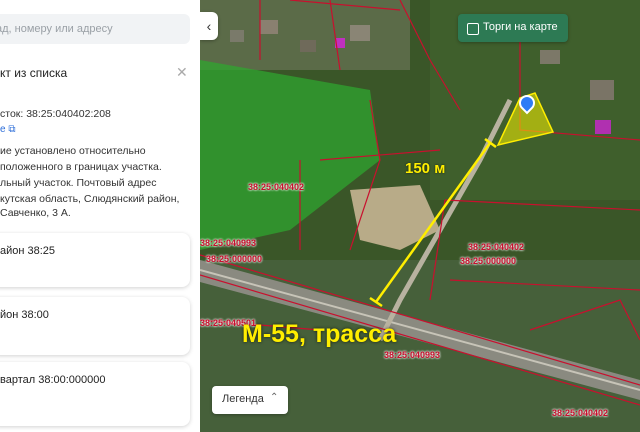 This screenshot has width=640, height=432. What do you see at coordinates (182, 72) in the screenshot?
I see `close-icon: ✕` at bounding box center [182, 72].